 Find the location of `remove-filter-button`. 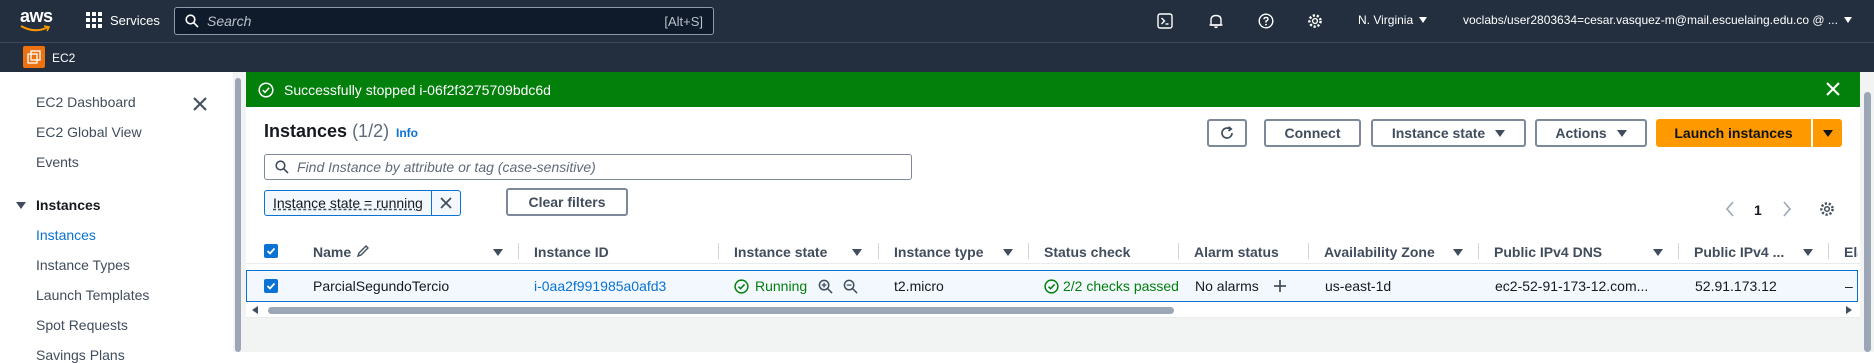

remove-filter-button is located at coordinates (446, 203).